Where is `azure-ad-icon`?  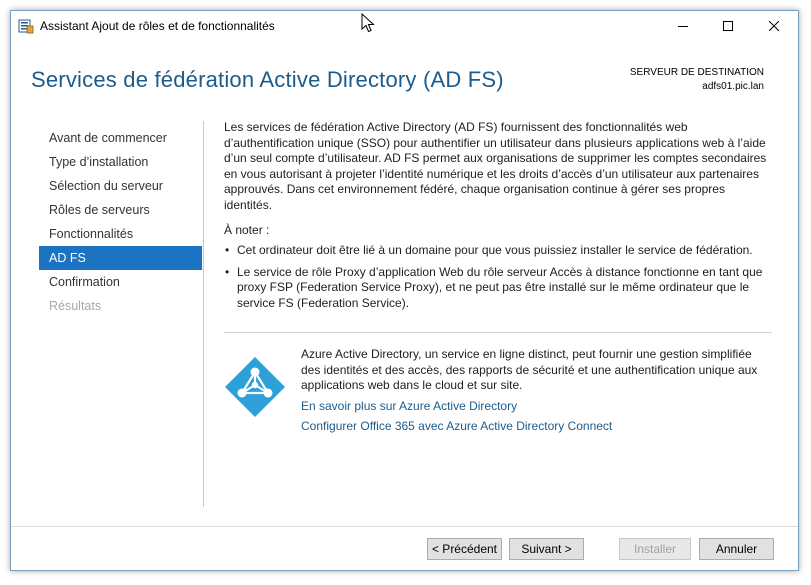 azure-ad-icon is located at coordinates (255, 387).